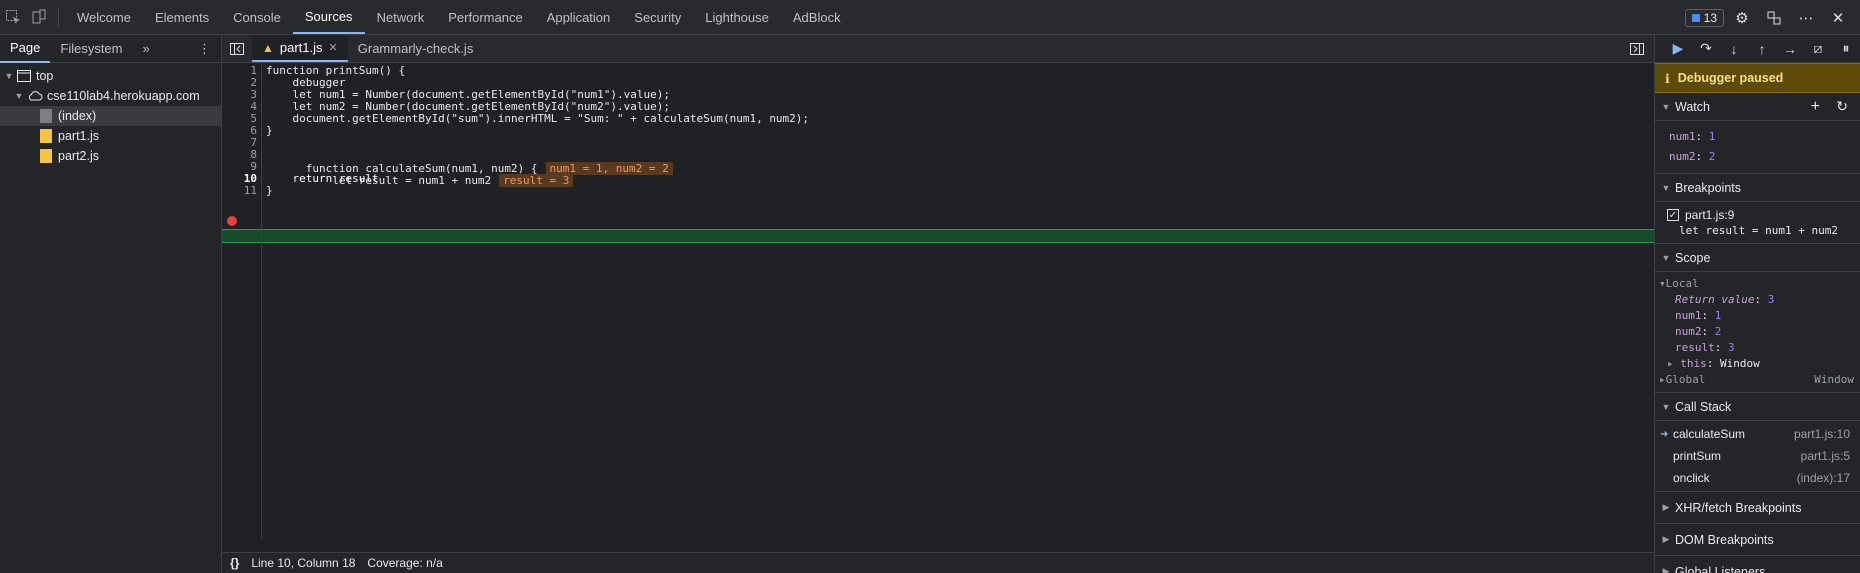  What do you see at coordinates (1703, 406) in the screenshot?
I see `call-stack-title: Call Stack` at bounding box center [1703, 406].